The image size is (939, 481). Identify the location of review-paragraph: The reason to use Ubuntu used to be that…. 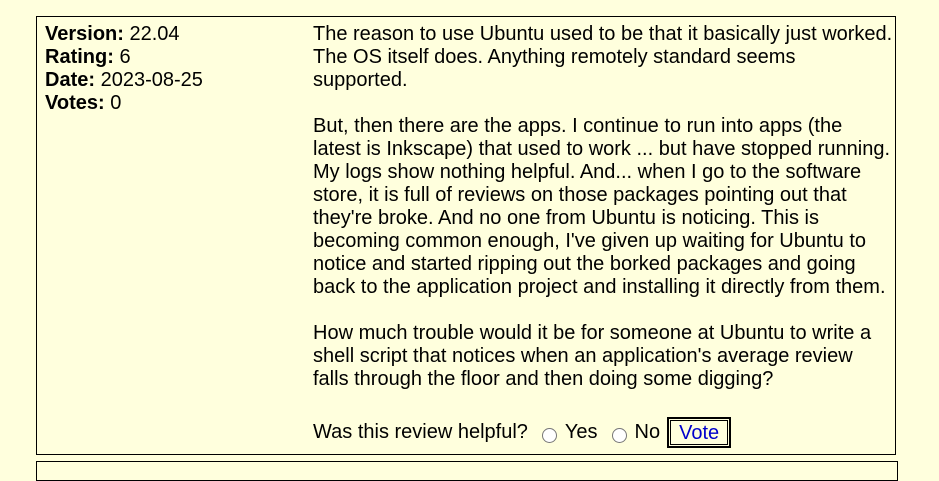
(603, 57).